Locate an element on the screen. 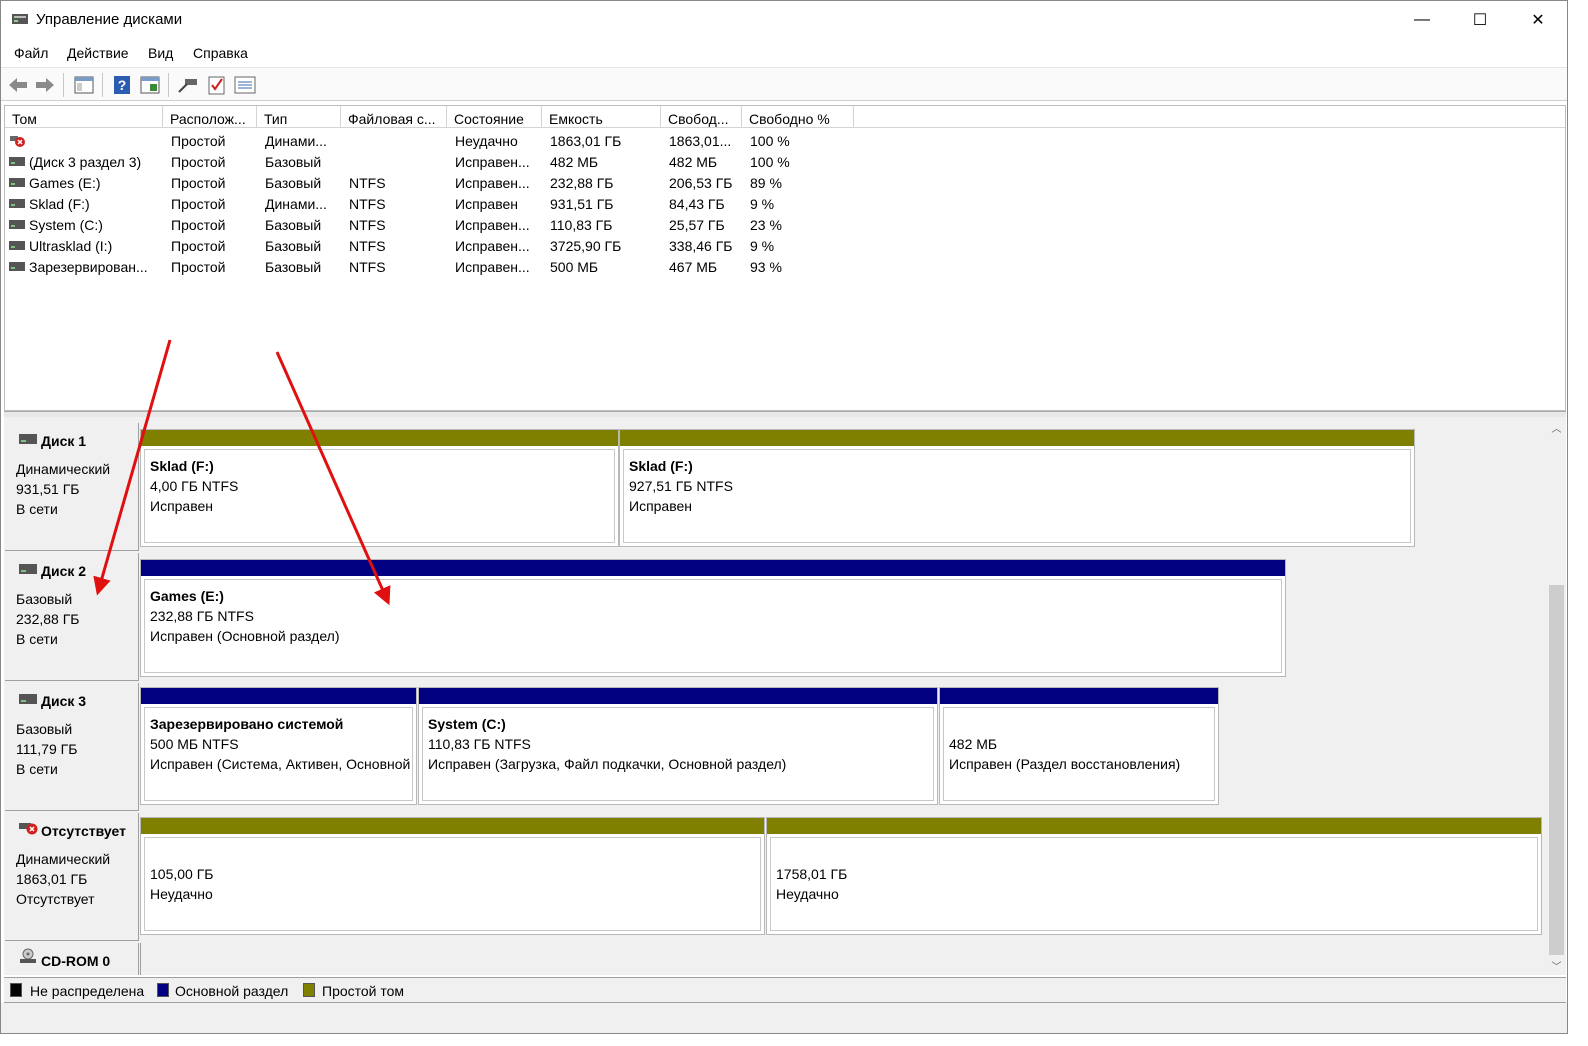 The height and width of the screenshot is (1046, 1588). legend-swatch-primary is located at coordinates (163, 990).